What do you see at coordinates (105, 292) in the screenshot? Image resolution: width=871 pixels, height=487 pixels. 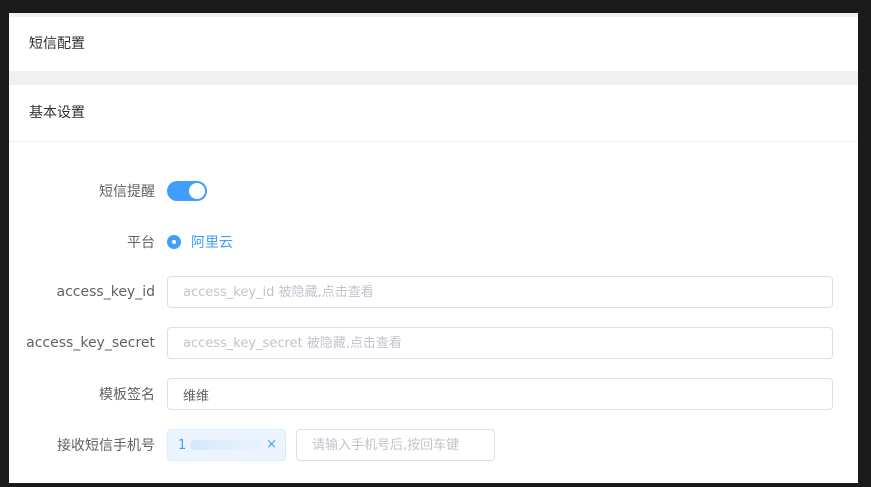 I see `access-key-id-label: access_key_id` at bounding box center [105, 292].